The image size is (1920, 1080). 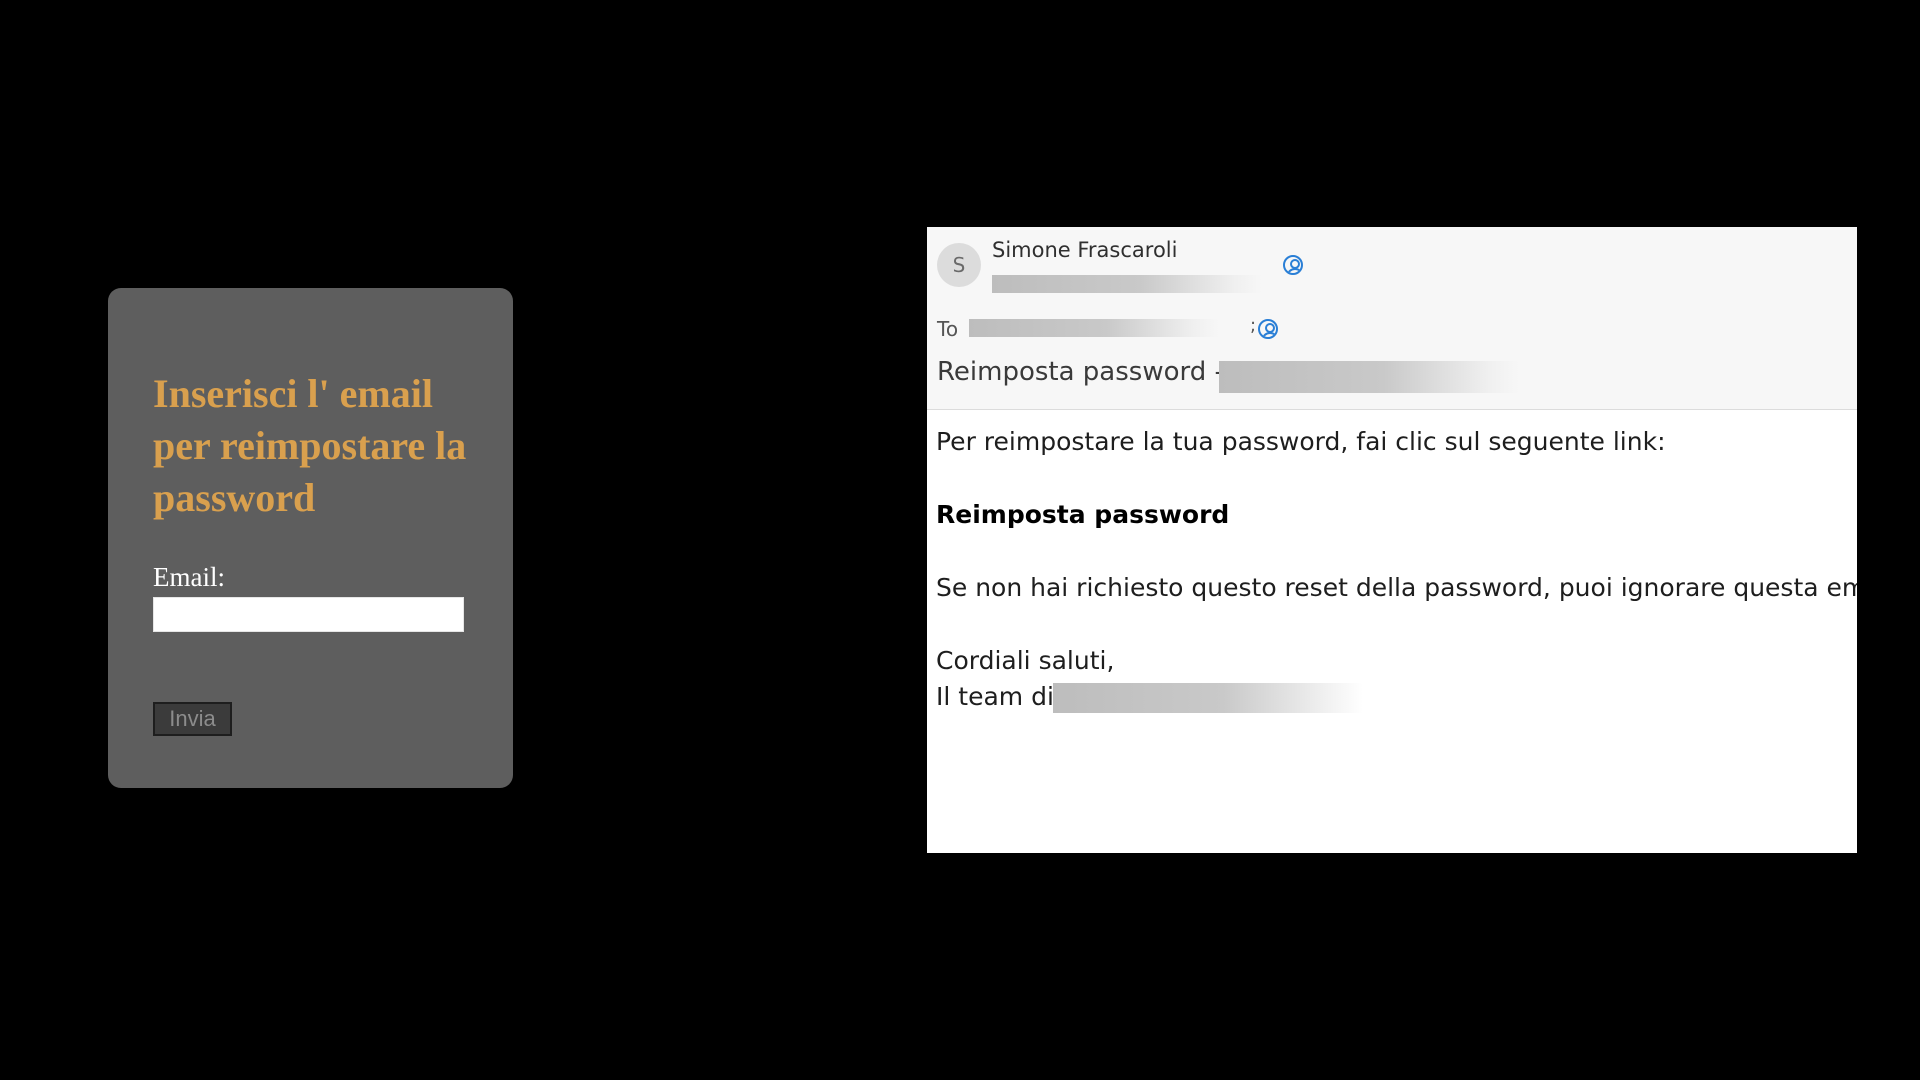 I want to click on email-subject: Reimposta password -, so click(x=1080, y=372).